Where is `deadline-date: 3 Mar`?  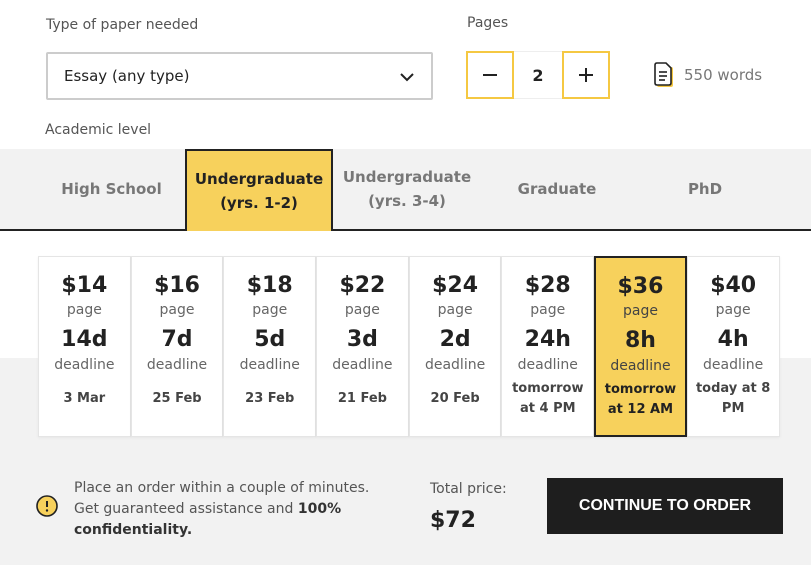
deadline-date: 3 Mar is located at coordinates (84, 398).